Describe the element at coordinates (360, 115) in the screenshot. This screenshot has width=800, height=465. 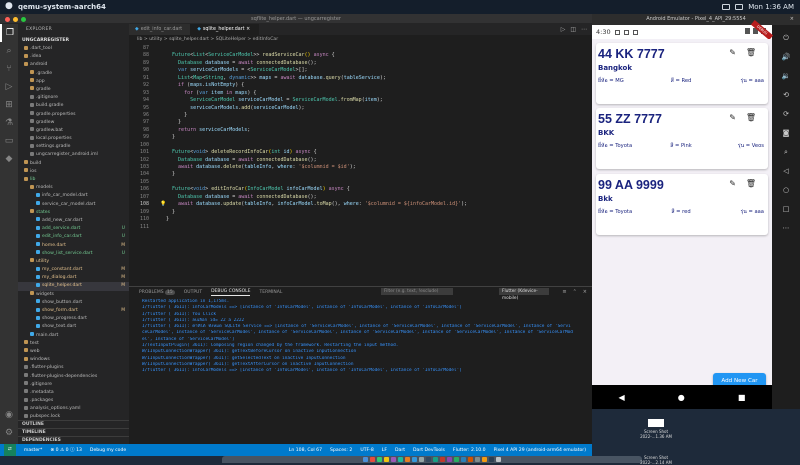
I see `code-line: 96 }` at that location.